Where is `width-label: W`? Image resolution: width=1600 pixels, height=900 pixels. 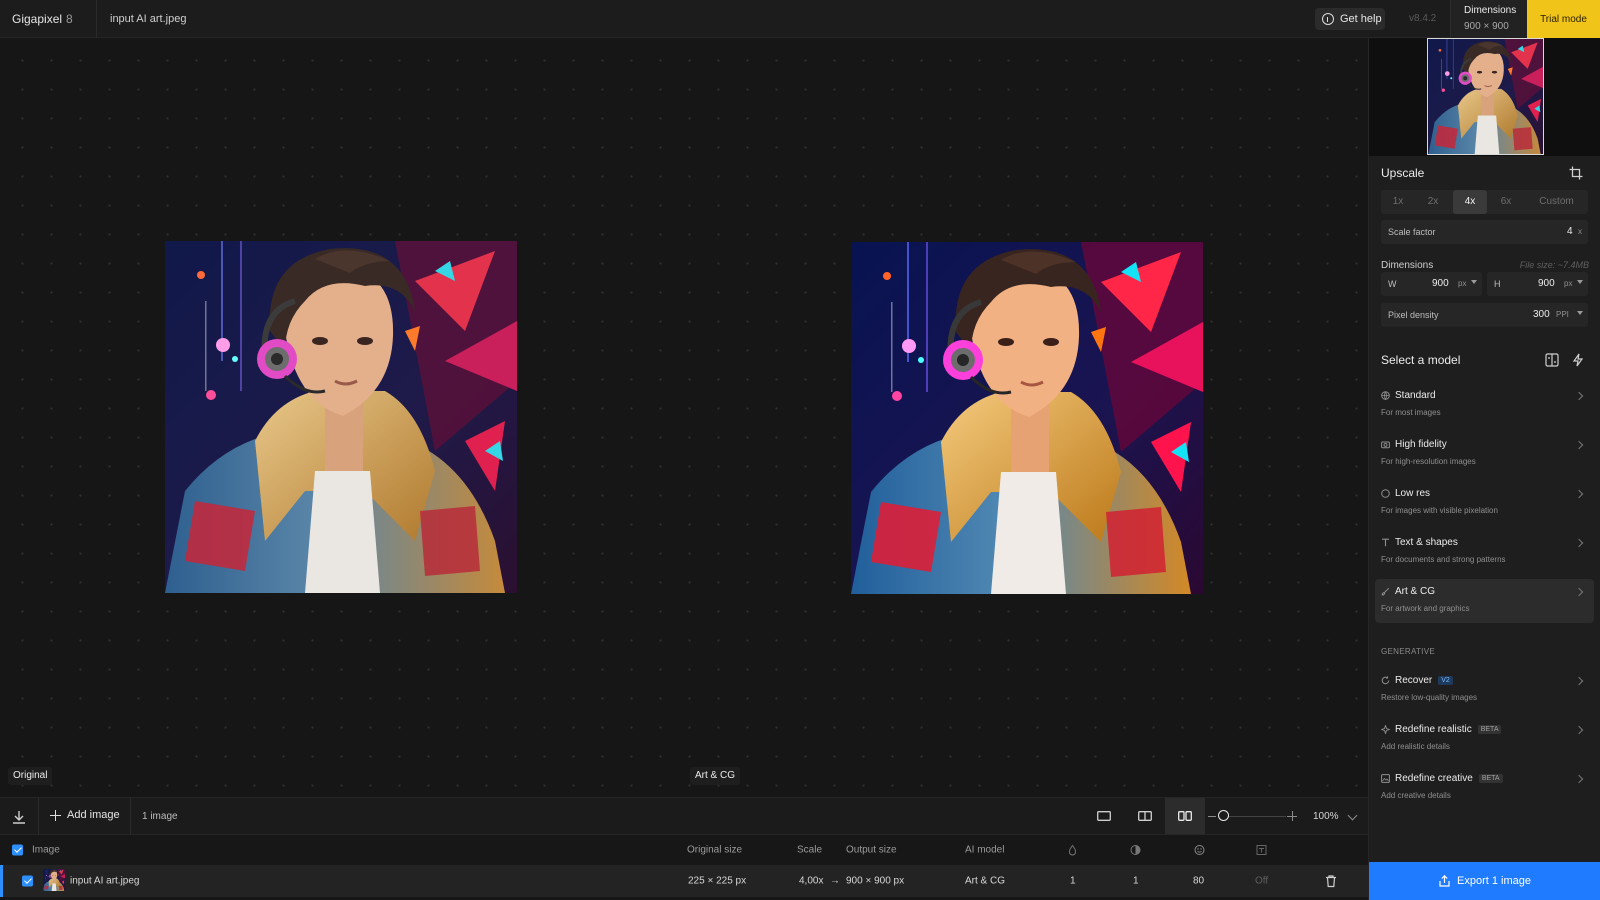 width-label: W is located at coordinates (1392, 284).